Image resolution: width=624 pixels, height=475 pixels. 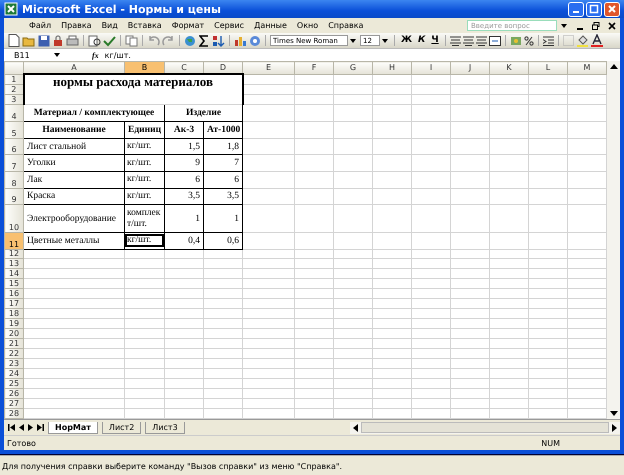 What do you see at coordinates (14, 403) in the screenshot?
I see `row-header: 27` at bounding box center [14, 403].